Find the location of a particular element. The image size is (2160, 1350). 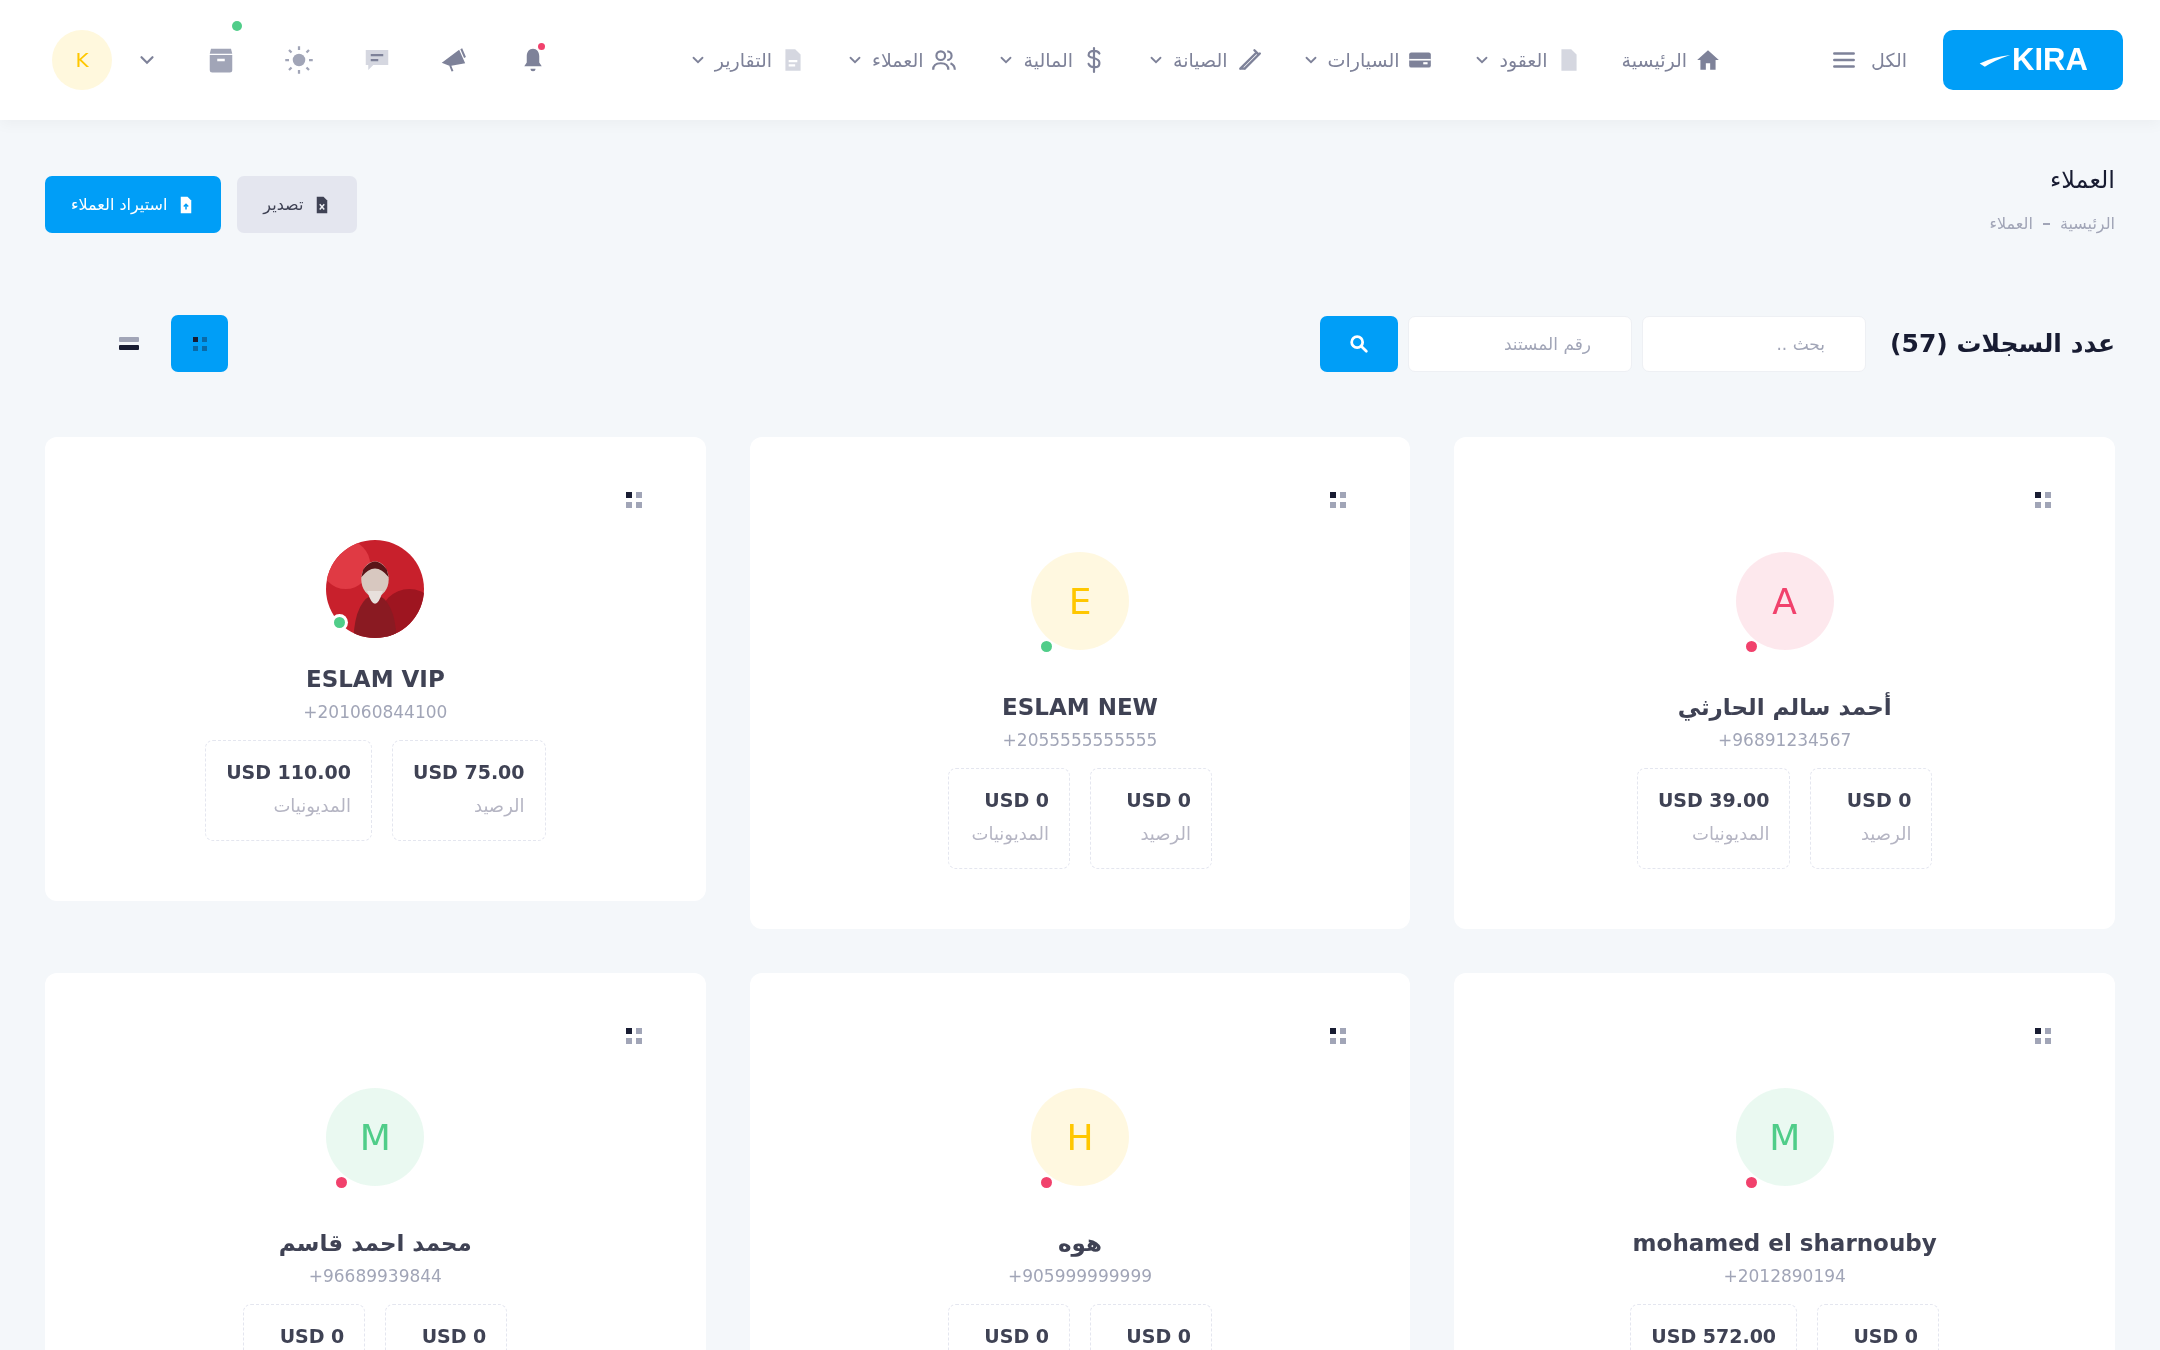

nav-item: العملاء is located at coordinates (901, 60).